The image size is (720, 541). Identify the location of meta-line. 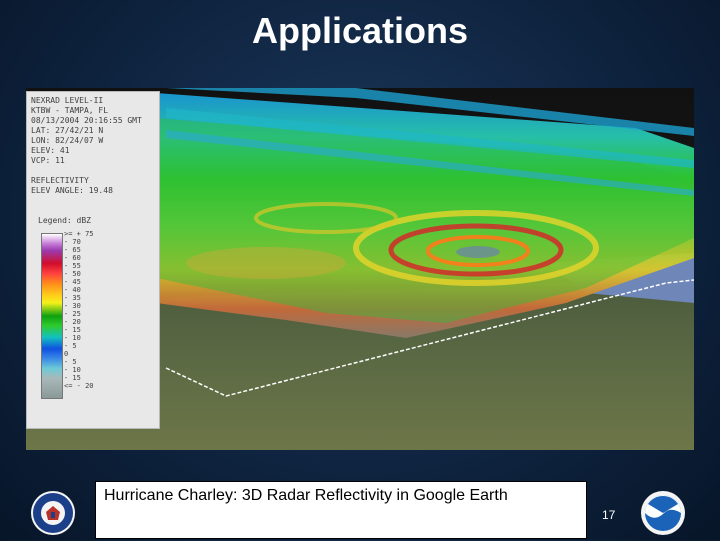
(86, 171).